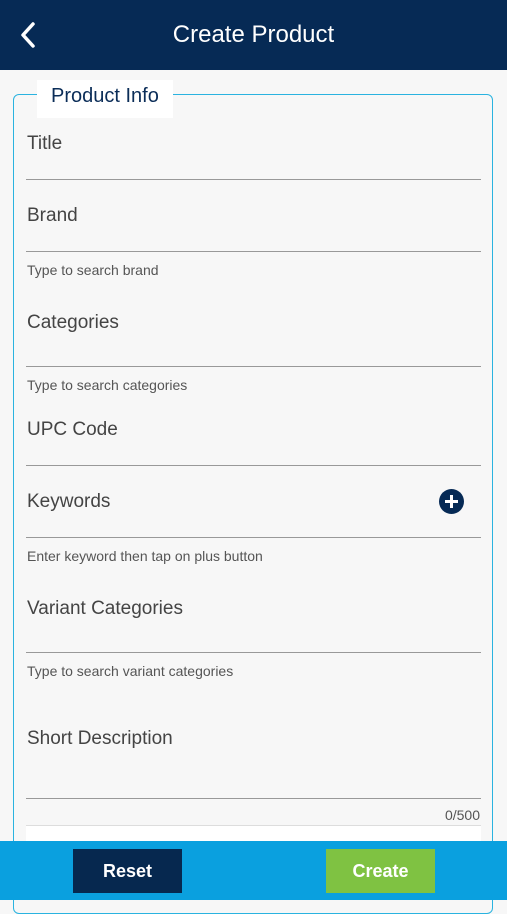 The image size is (507, 914). Describe the element at coordinates (107, 385) in the screenshot. I see `categories-helper-text: Type to search categories` at that location.